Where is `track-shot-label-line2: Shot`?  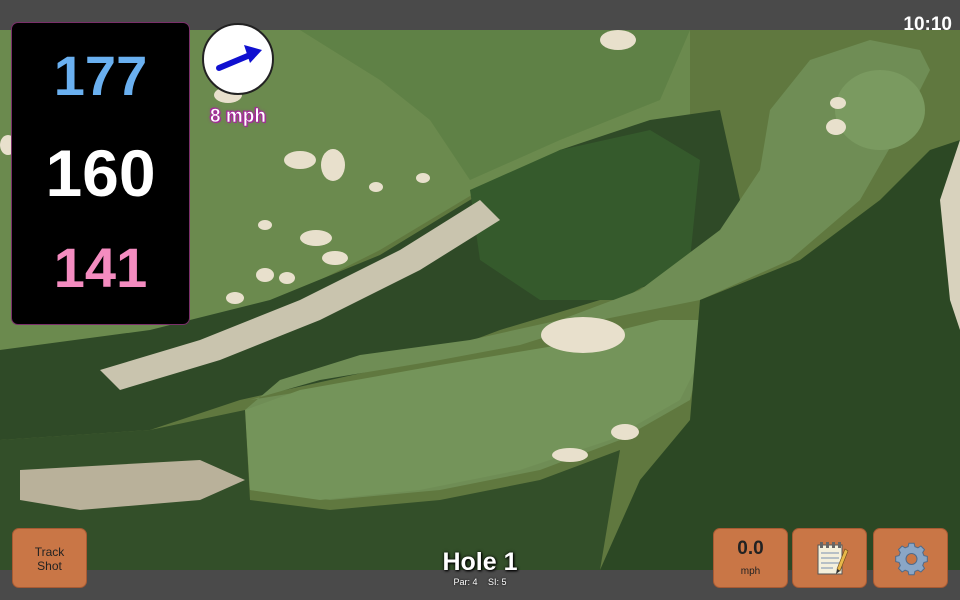 track-shot-label-line2: Shot is located at coordinates (49, 566).